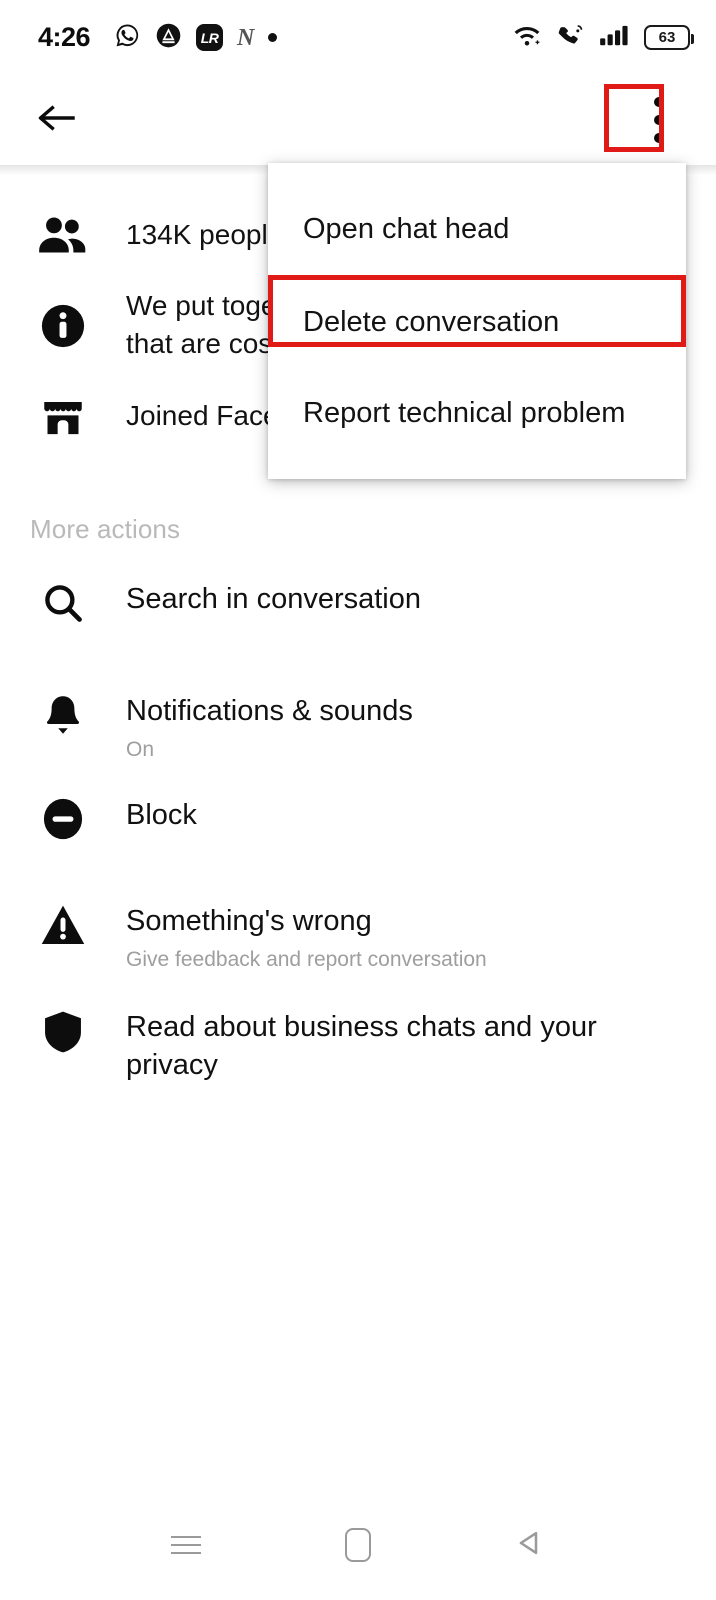 The image size is (716, 1600). I want to click on menu-item-delete-conversation: Delete conversation, so click(477, 322).